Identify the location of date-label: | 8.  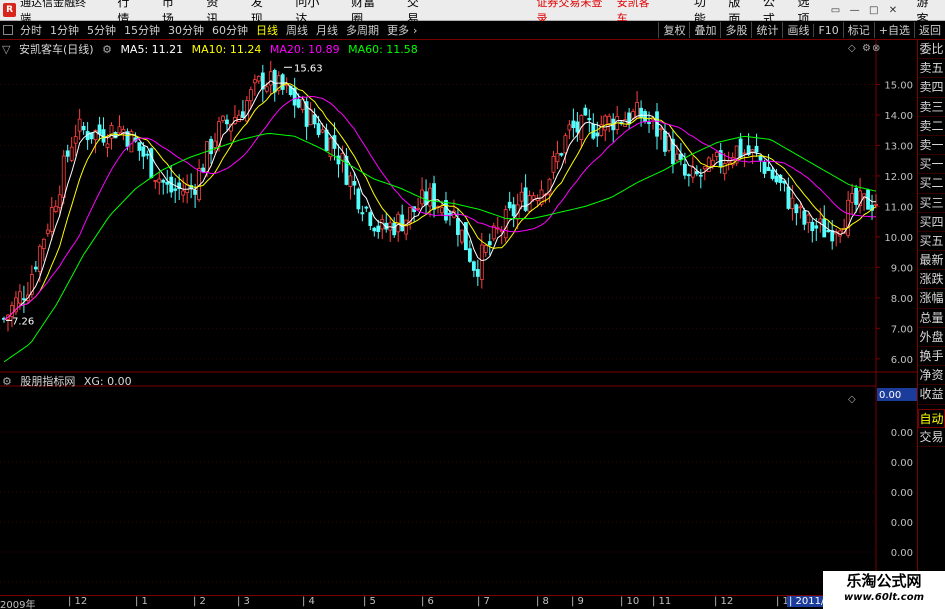
(542, 601).